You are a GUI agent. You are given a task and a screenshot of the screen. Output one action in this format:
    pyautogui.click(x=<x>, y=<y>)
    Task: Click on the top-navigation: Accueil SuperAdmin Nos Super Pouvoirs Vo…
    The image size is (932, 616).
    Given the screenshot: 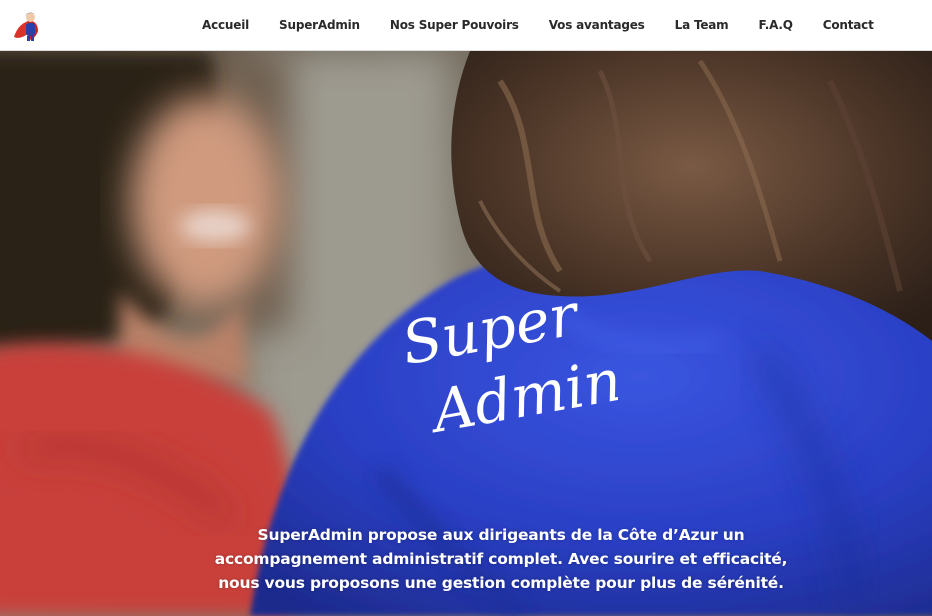 What is the action you would take?
    pyautogui.click(x=466, y=25)
    